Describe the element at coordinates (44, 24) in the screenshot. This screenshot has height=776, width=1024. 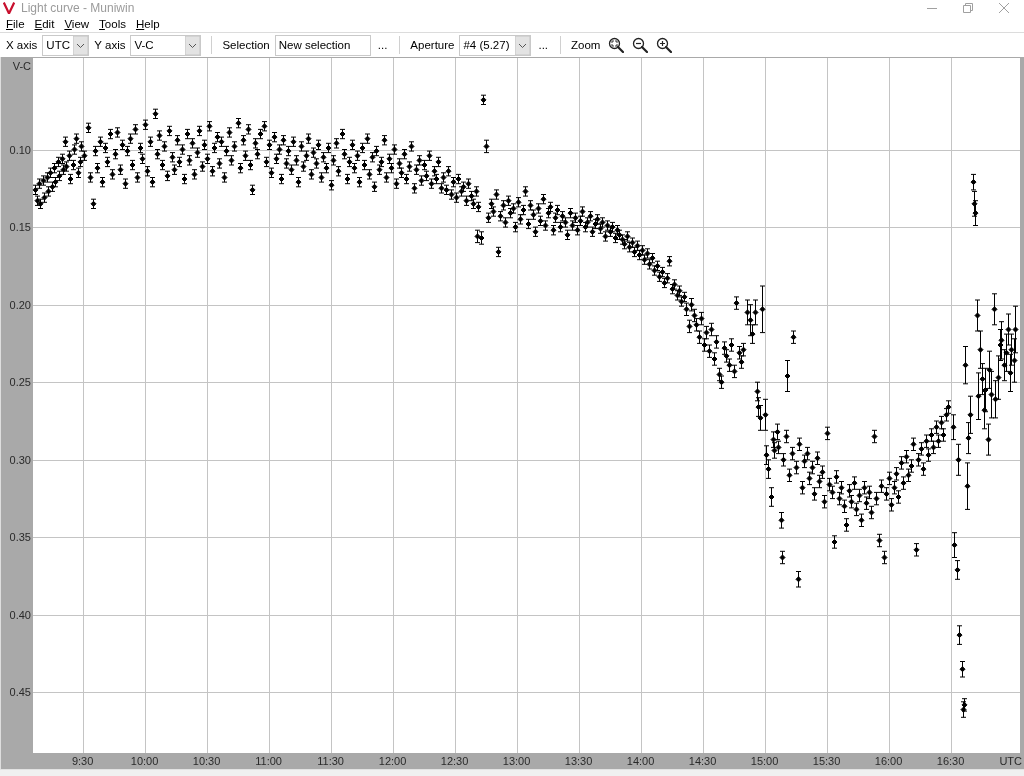
I see `menu-item: Edit` at that location.